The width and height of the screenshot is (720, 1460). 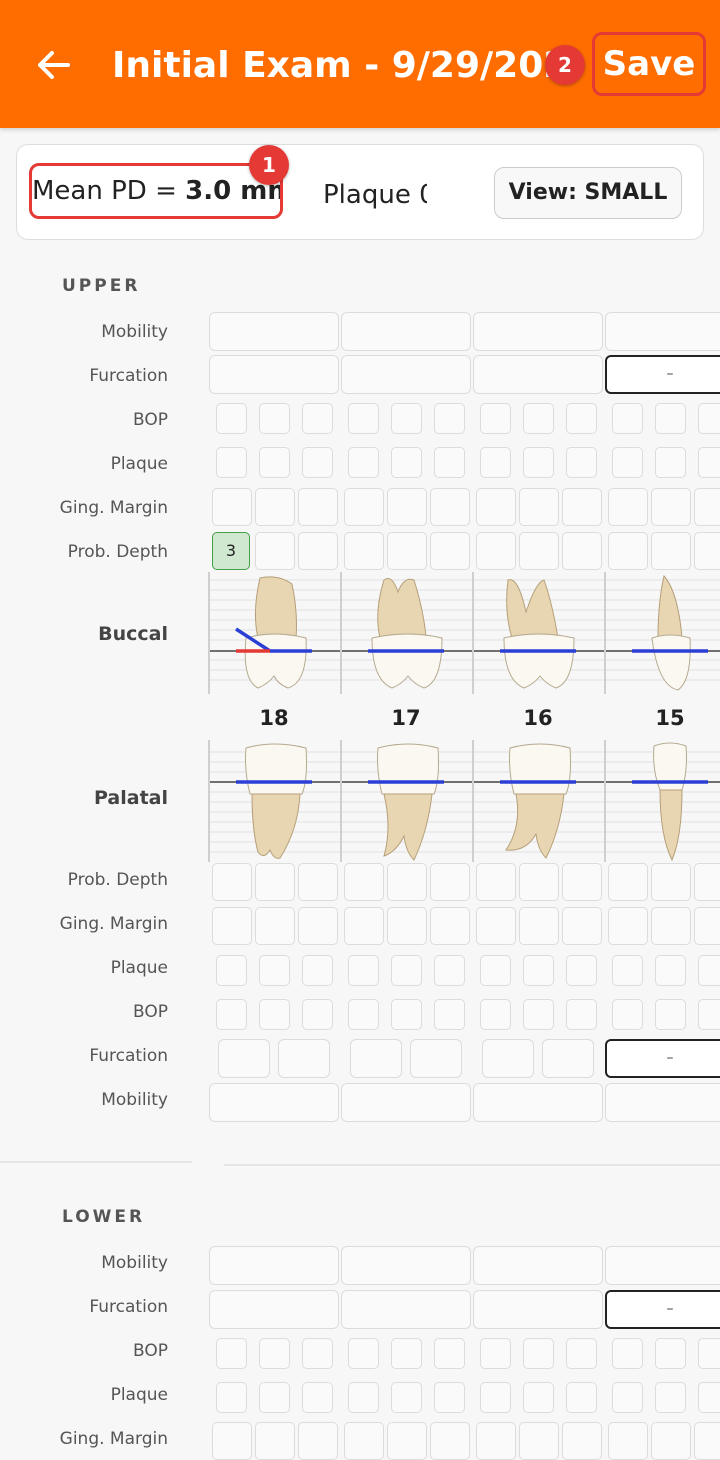 I want to click on upper-buccal-prob-depth-18-mesial: 3, so click(x=231, y=551).